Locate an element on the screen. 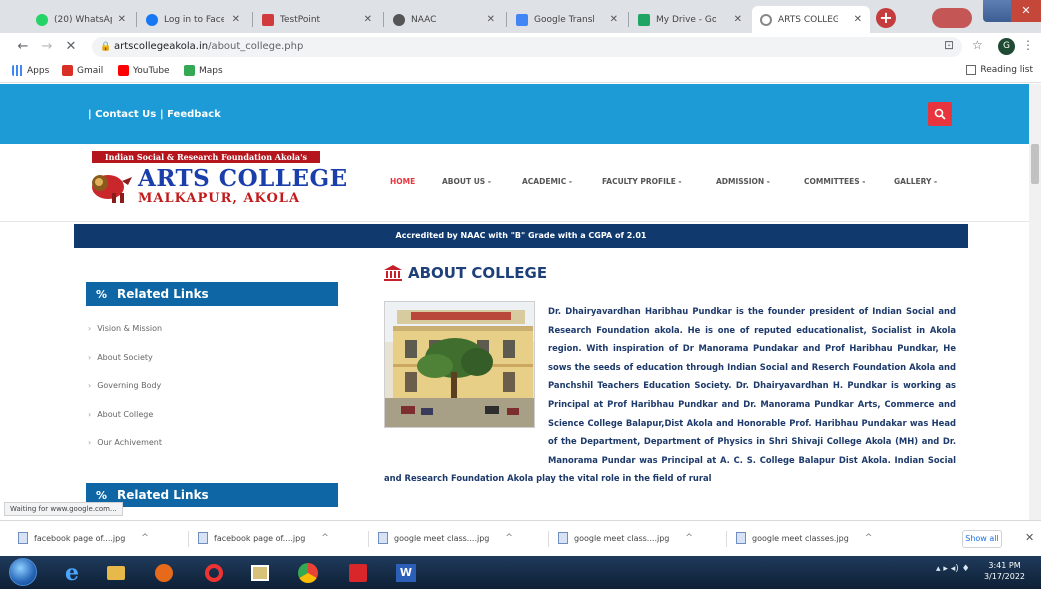  sidebar-item-label: Vision & Mission is located at coordinates (130, 328).